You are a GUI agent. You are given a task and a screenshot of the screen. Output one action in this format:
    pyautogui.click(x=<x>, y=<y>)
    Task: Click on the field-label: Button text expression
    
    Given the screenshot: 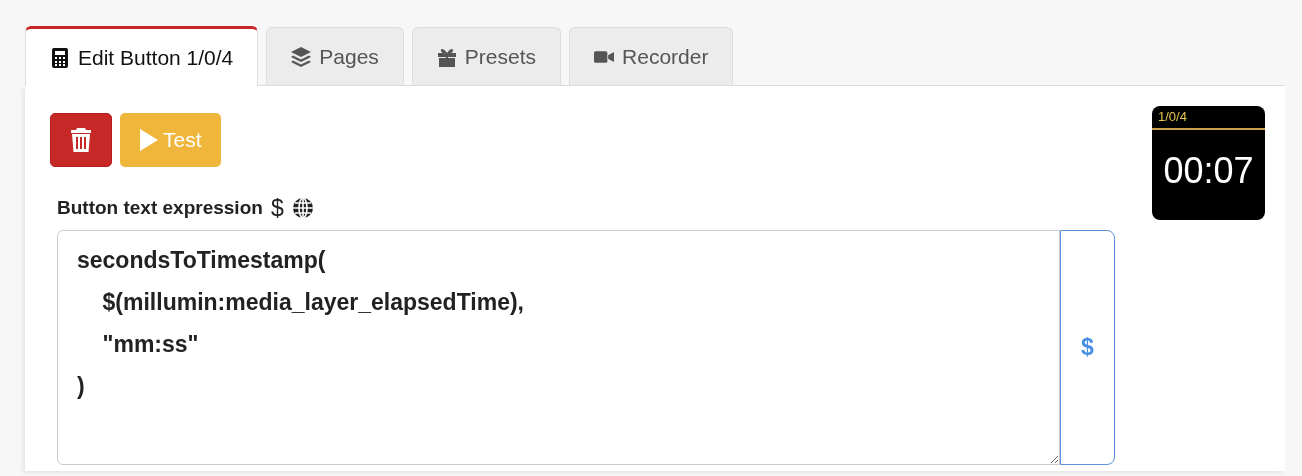 What is the action you would take?
    pyautogui.click(x=160, y=208)
    